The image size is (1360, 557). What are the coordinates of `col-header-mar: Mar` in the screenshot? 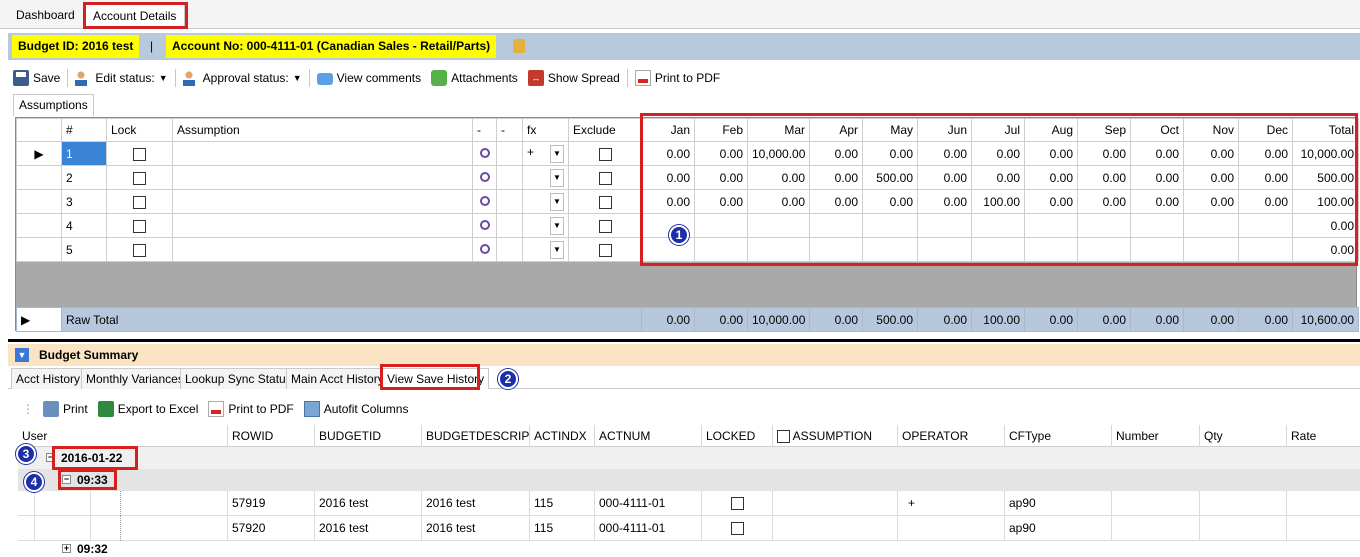 It's located at (778, 130).